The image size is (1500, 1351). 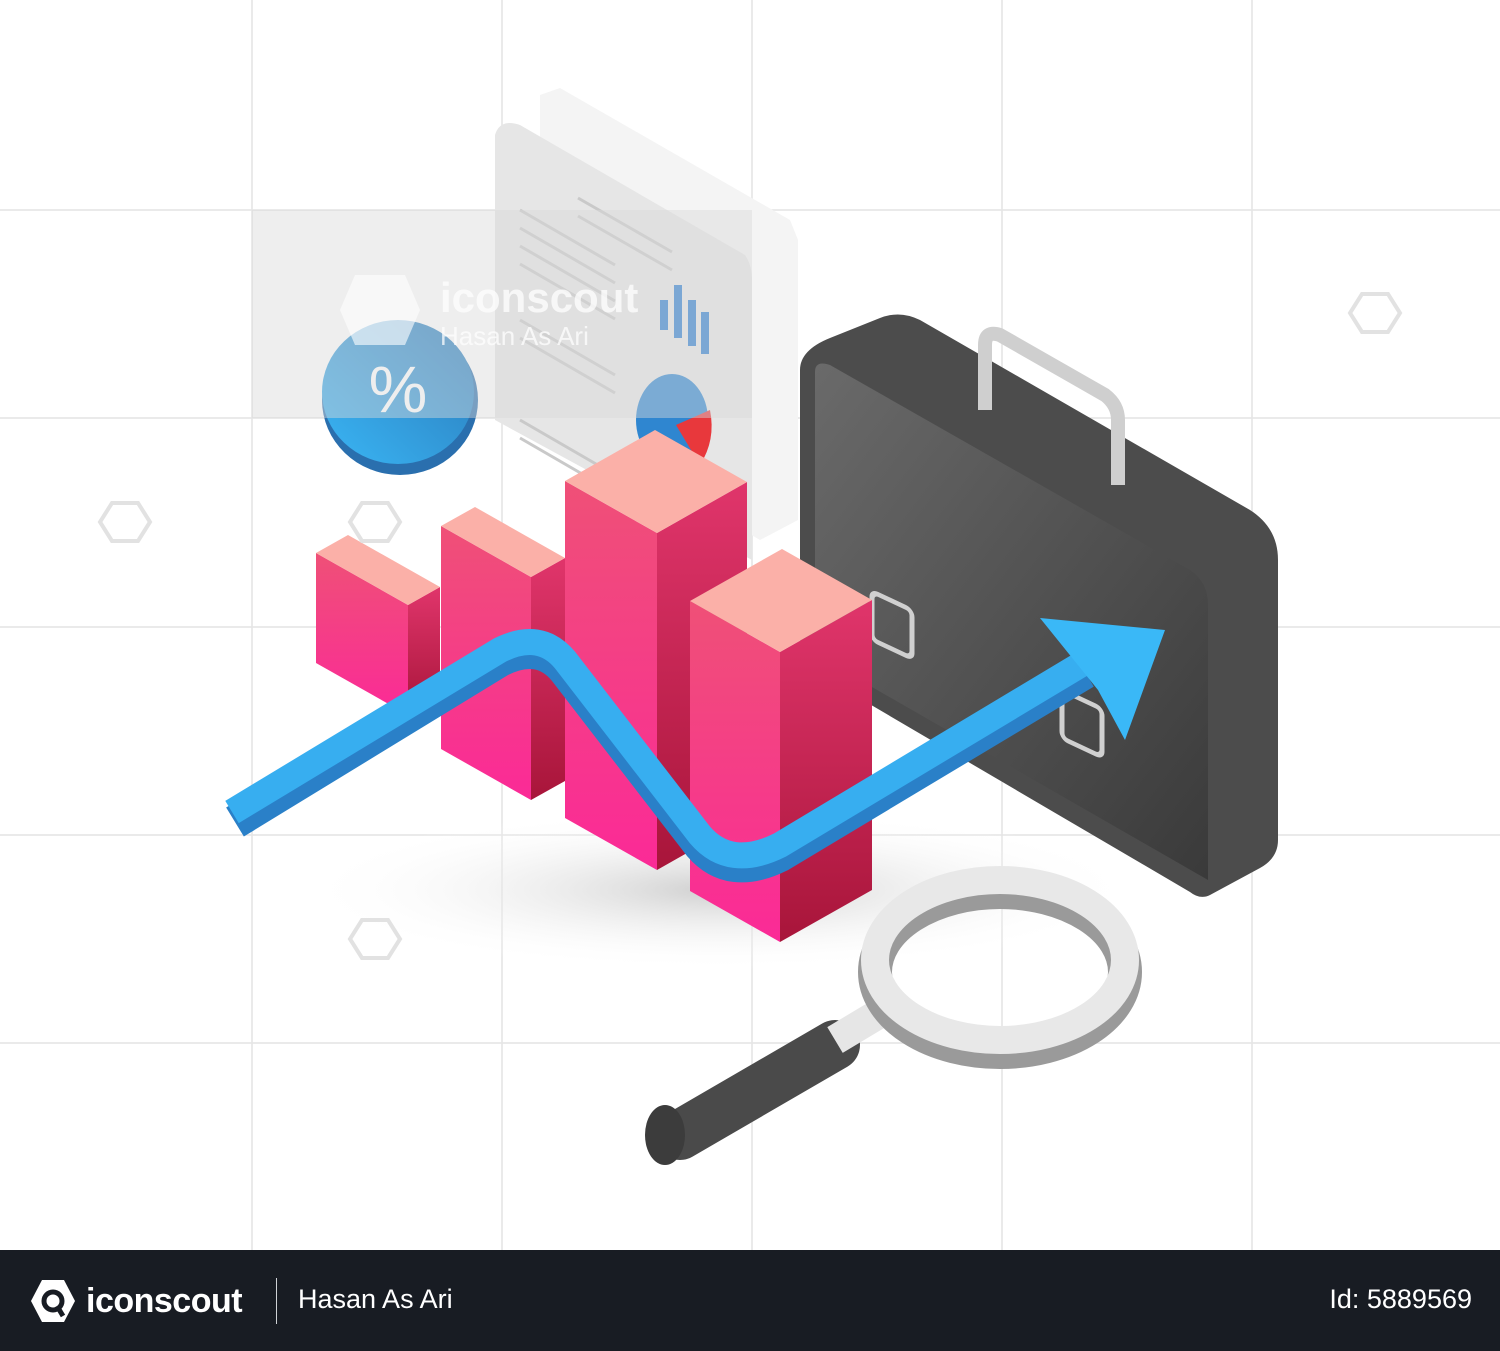 I want to click on footer-brand: iconscout, so click(x=136, y=1301).